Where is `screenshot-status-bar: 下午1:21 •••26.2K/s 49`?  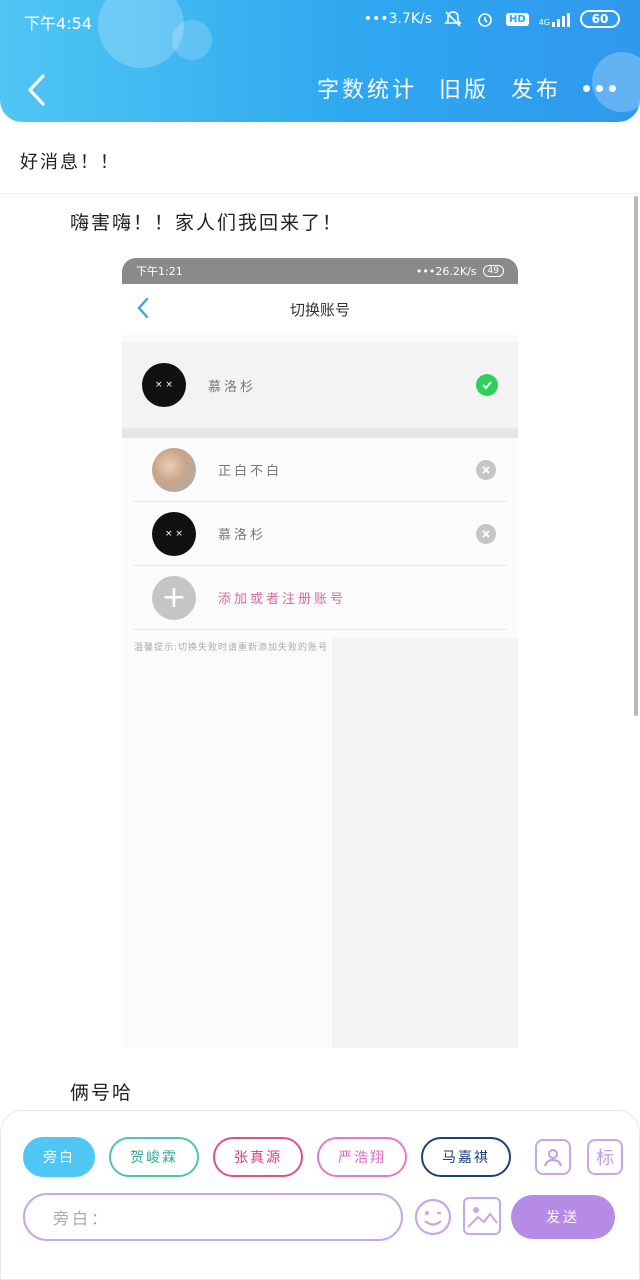 screenshot-status-bar: 下午1:21 •••26.2K/s 49 is located at coordinates (320, 271).